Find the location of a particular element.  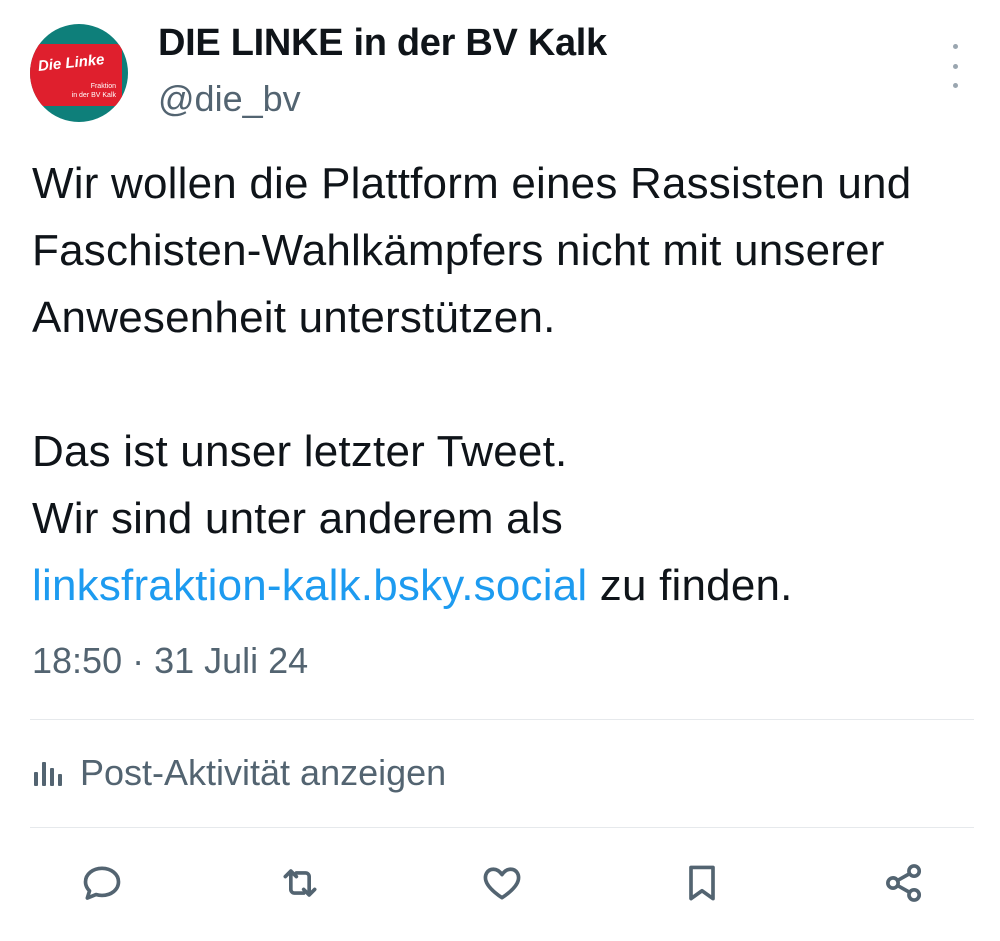

repost-button is located at coordinates (300, 883).